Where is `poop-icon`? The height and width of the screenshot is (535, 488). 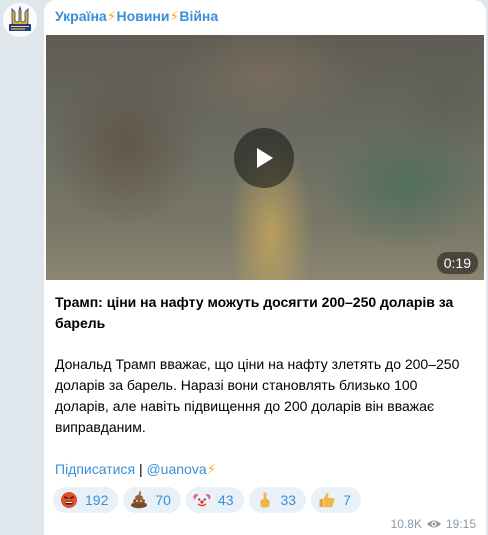 poop-icon is located at coordinates (139, 500).